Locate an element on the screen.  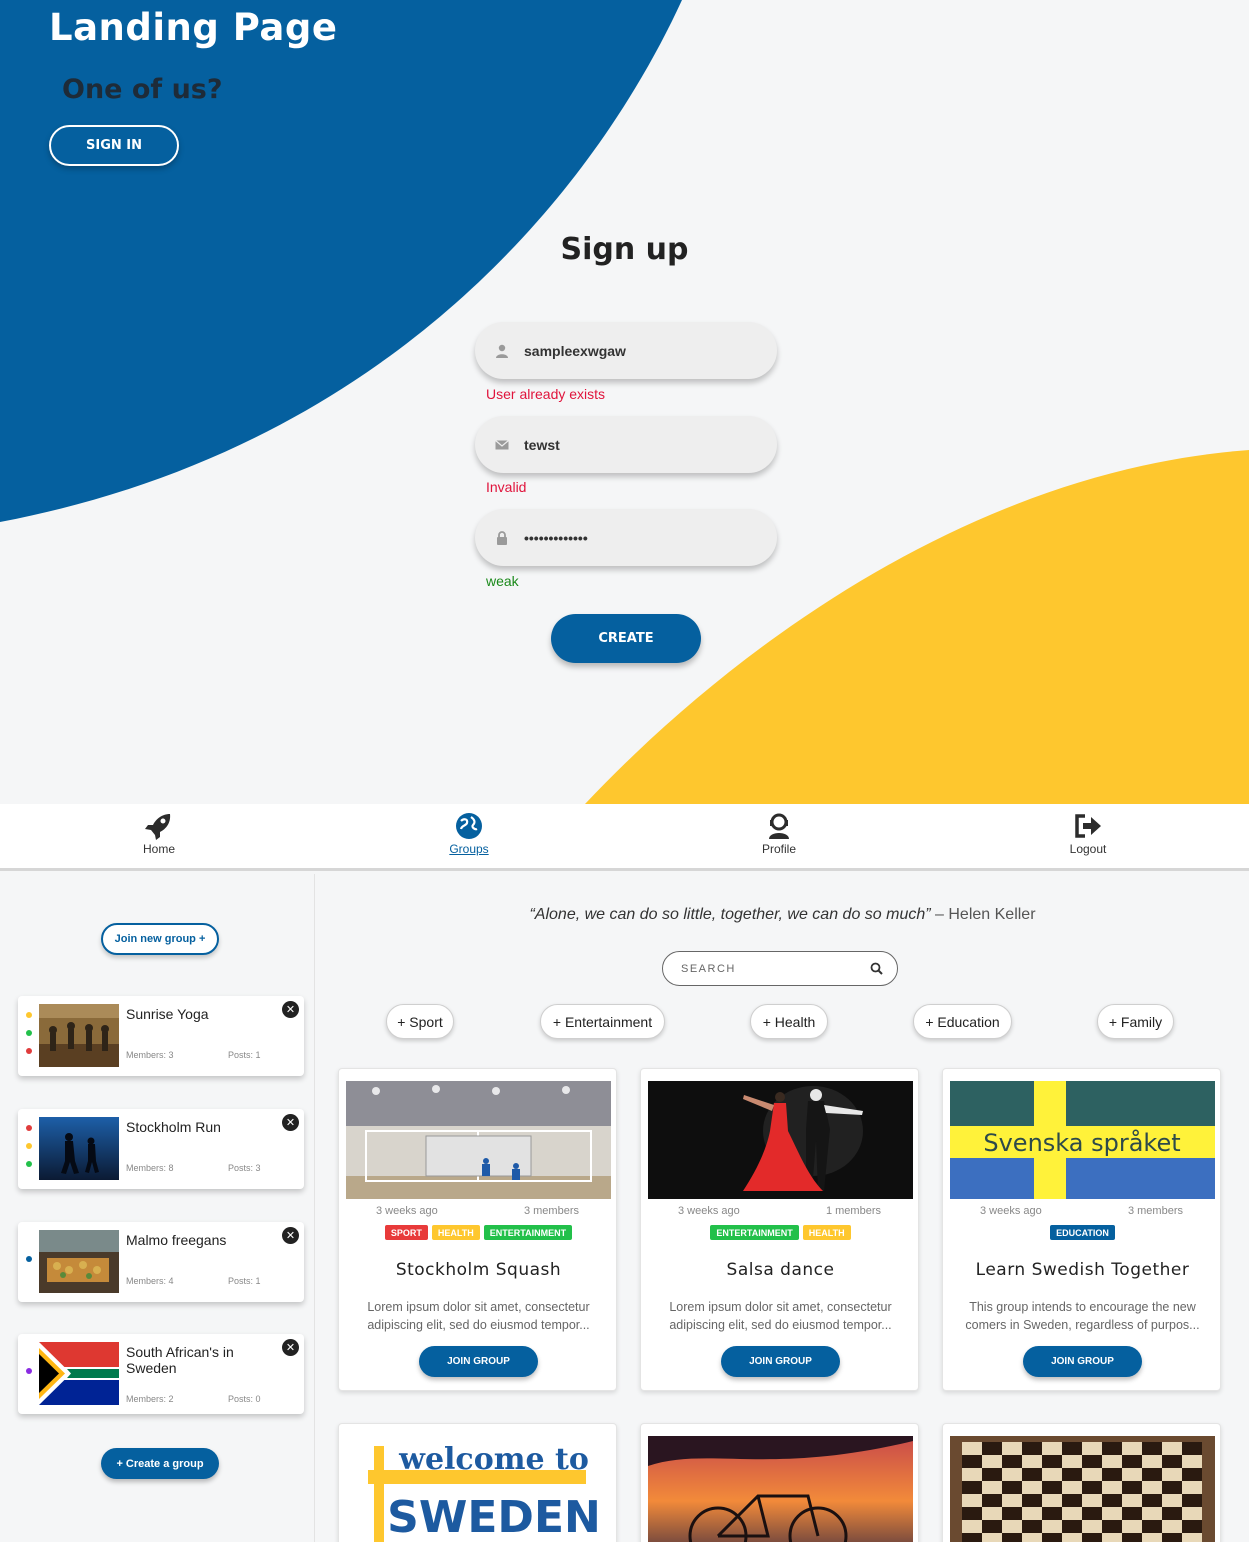
image-caption: Svenska språket is located at coordinates (1081, 1142).